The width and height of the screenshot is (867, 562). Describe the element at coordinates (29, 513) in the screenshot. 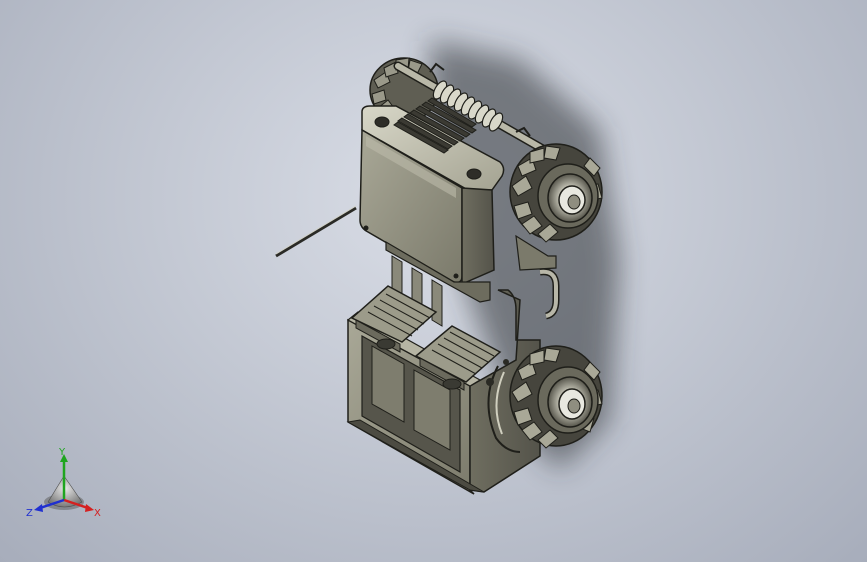

I see `z-axis-label: Z` at that location.